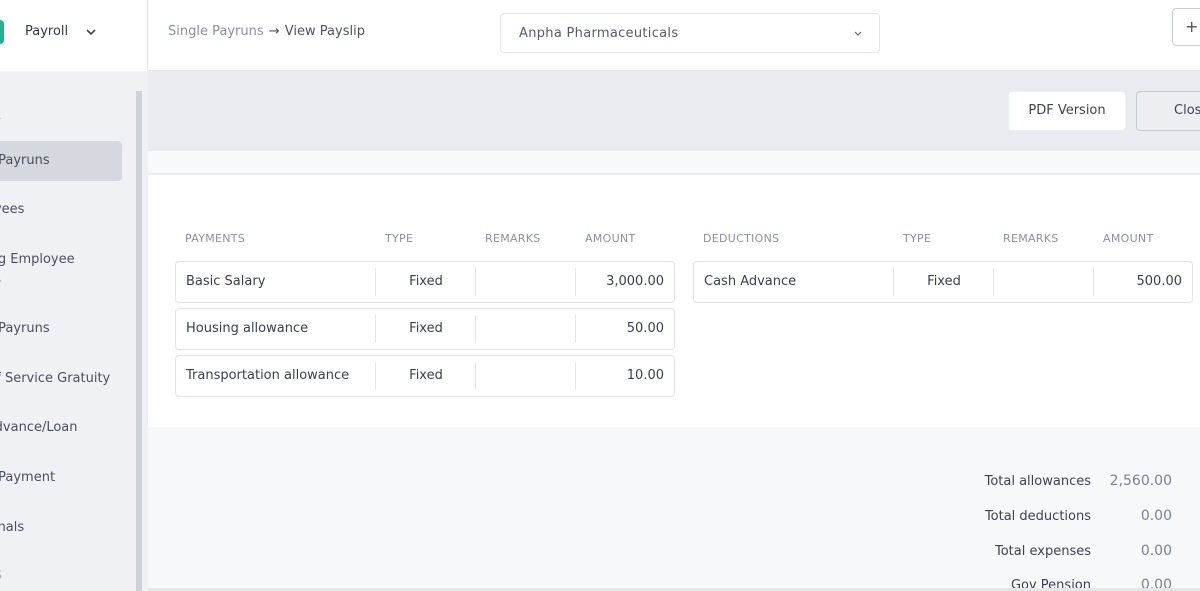 Image resolution: width=1200 pixels, height=591 pixels. What do you see at coordinates (674, 162) in the screenshot?
I see `card-header-strip` at bounding box center [674, 162].